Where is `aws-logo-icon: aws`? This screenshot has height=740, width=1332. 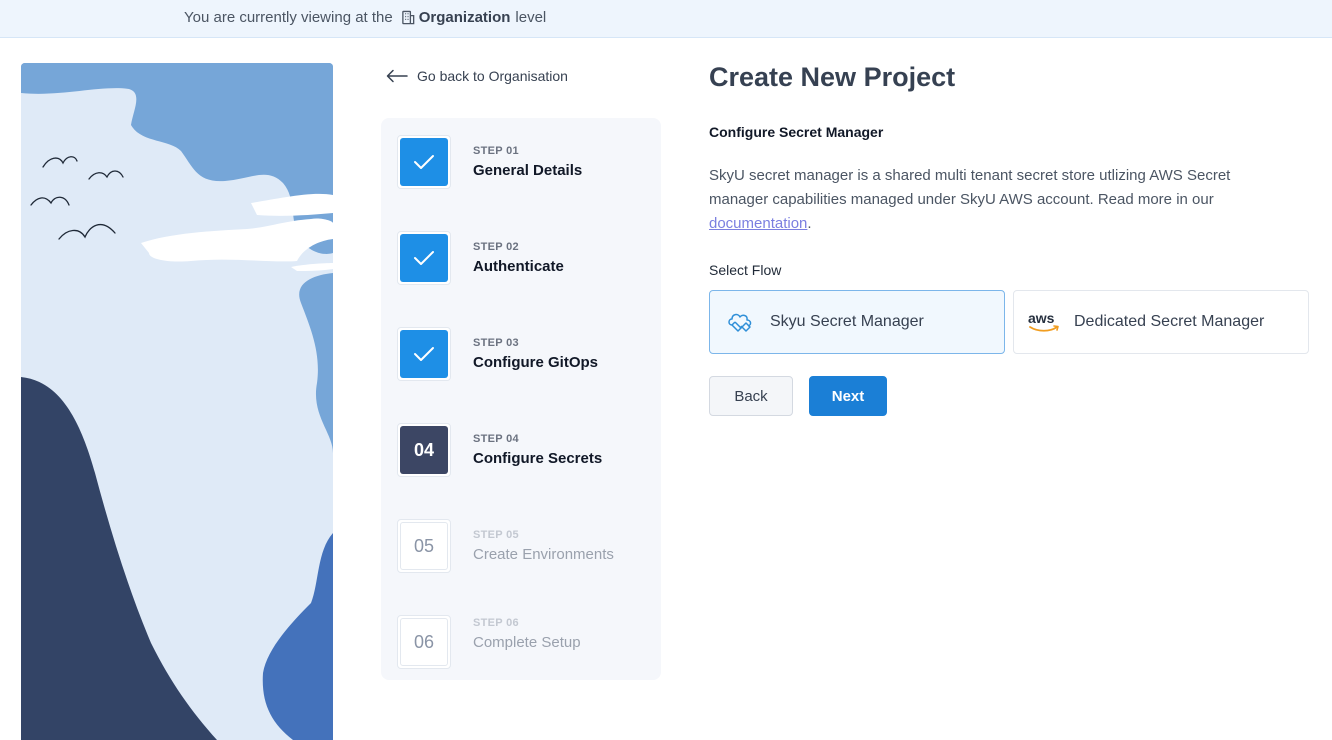 aws-logo-icon: aws is located at coordinates (1043, 321).